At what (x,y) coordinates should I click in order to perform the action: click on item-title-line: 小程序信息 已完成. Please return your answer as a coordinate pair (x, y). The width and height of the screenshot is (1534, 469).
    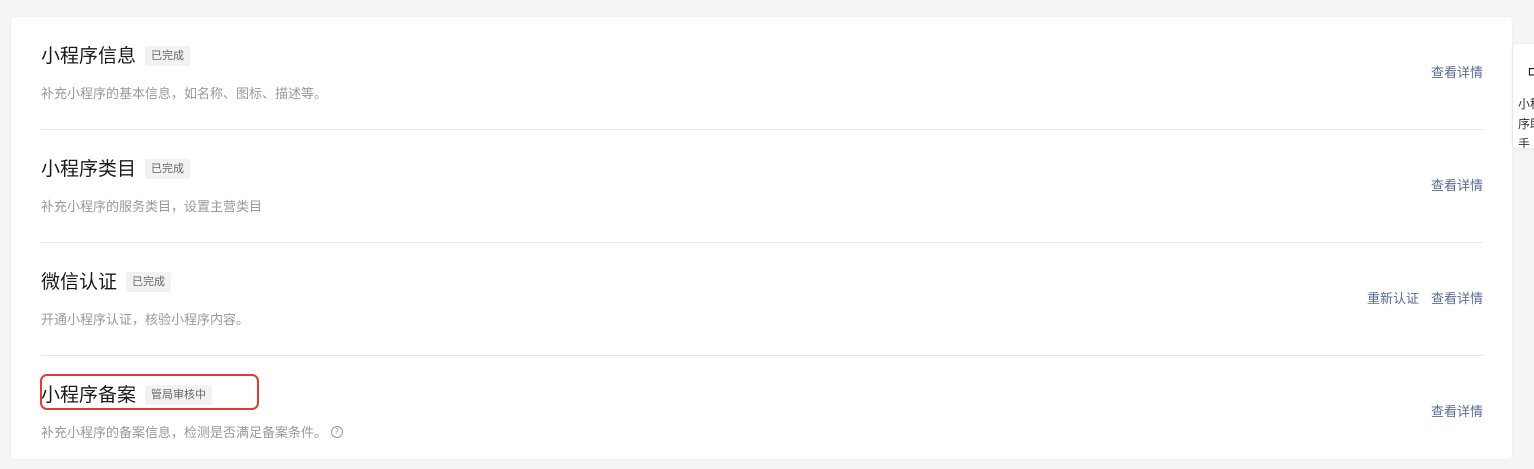
    Looking at the image, I should click on (116, 56).